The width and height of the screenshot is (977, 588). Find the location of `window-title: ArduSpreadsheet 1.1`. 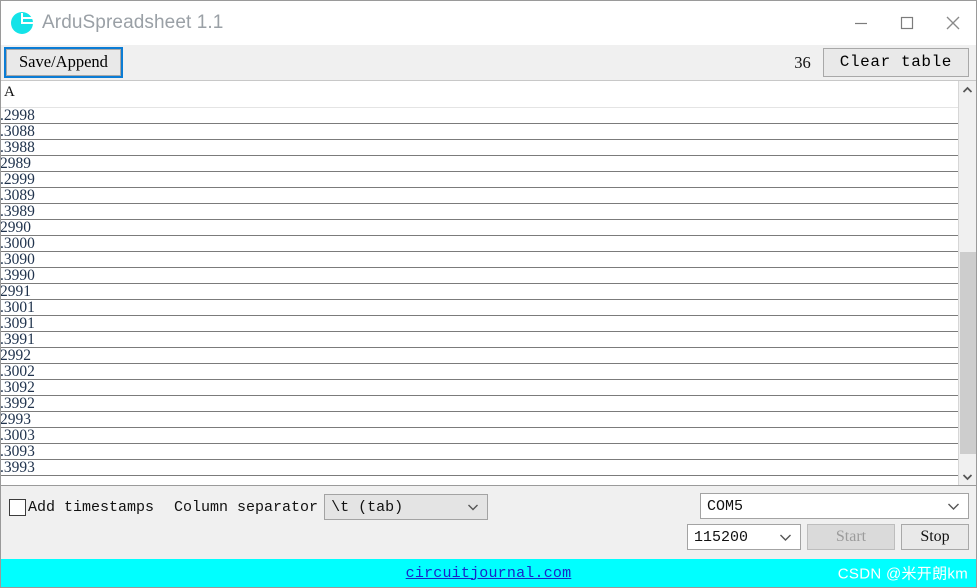

window-title: ArduSpreadsheet 1.1 is located at coordinates (133, 22).